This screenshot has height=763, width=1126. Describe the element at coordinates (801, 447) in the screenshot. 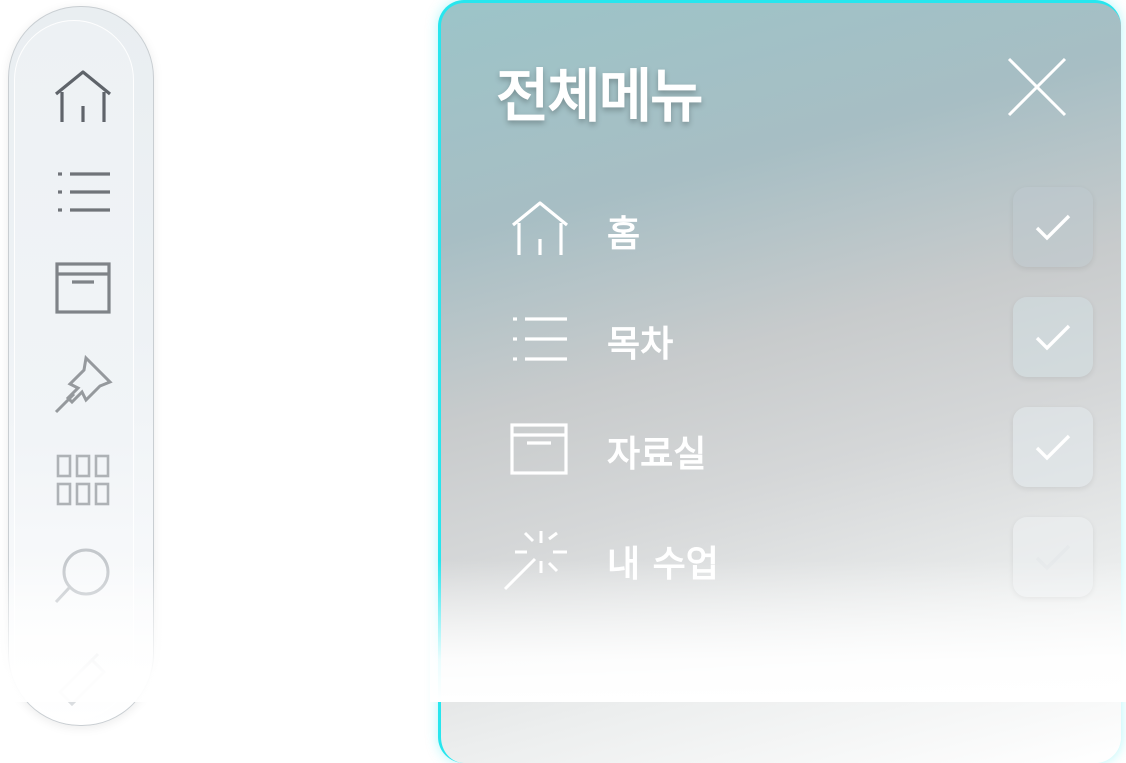

I see `menu-item-archive: 자료실` at that location.